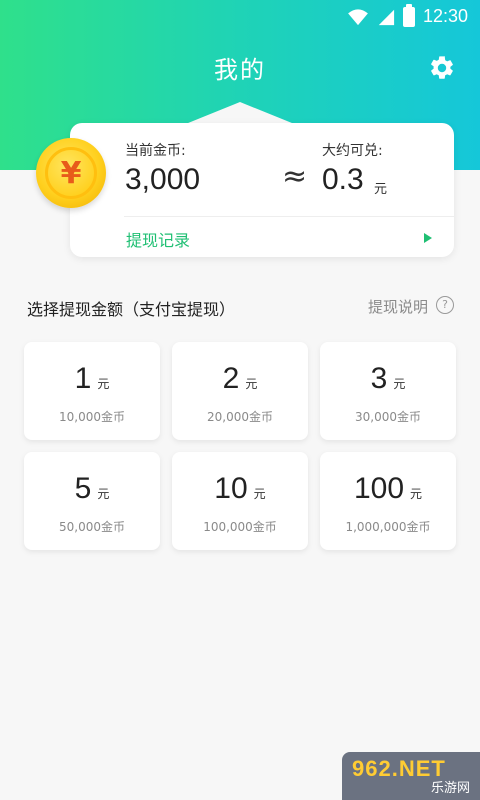 This screenshot has width=480, height=800. What do you see at coordinates (398, 306) in the screenshot?
I see `withdraw-explain-link: 提现说明` at bounding box center [398, 306].